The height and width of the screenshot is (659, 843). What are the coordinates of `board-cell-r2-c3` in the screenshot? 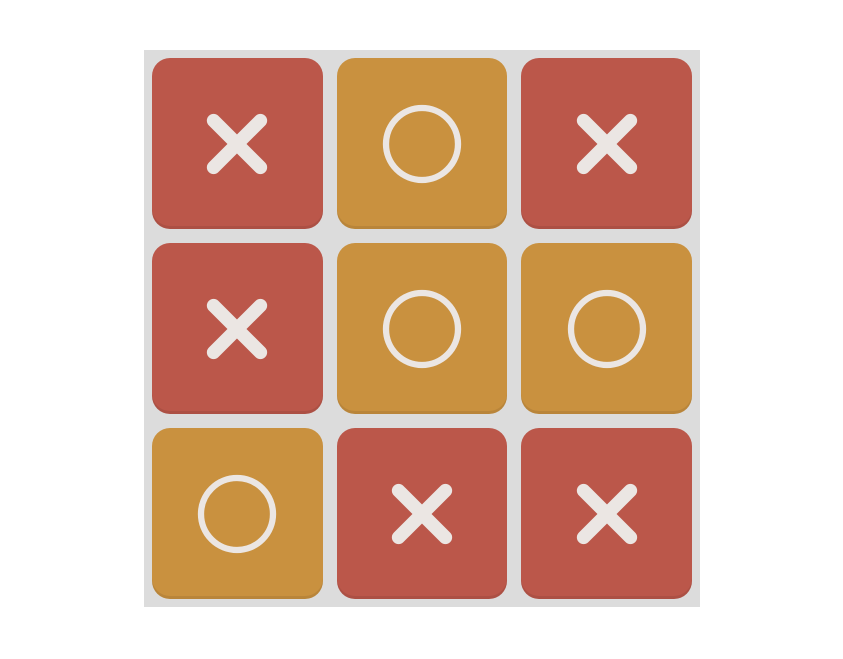 It's located at (606, 328).